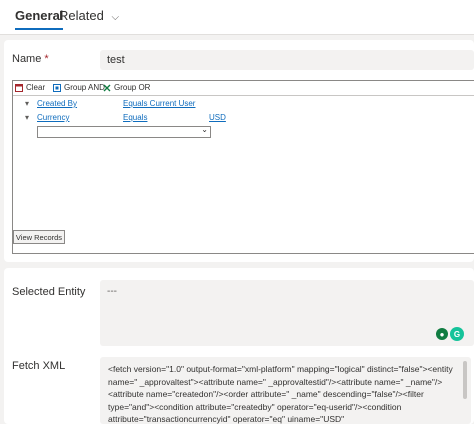 Image resolution: width=474 pixels, height=424 pixels. What do you see at coordinates (243, 104) in the screenshot?
I see `condition-row: ▾ Created By Equals Current User` at bounding box center [243, 104].